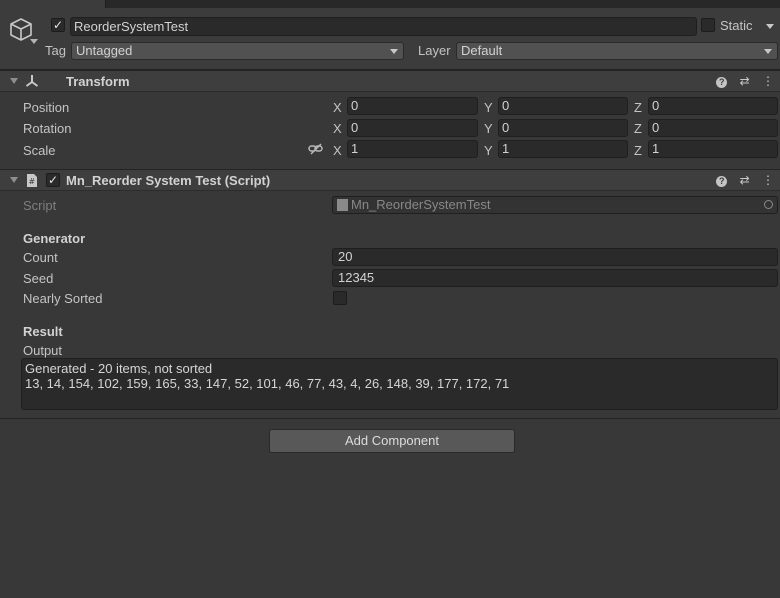 The height and width of the screenshot is (598, 780). Describe the element at coordinates (412, 128) in the screenshot. I see `rotation-x-field: 0` at that location.